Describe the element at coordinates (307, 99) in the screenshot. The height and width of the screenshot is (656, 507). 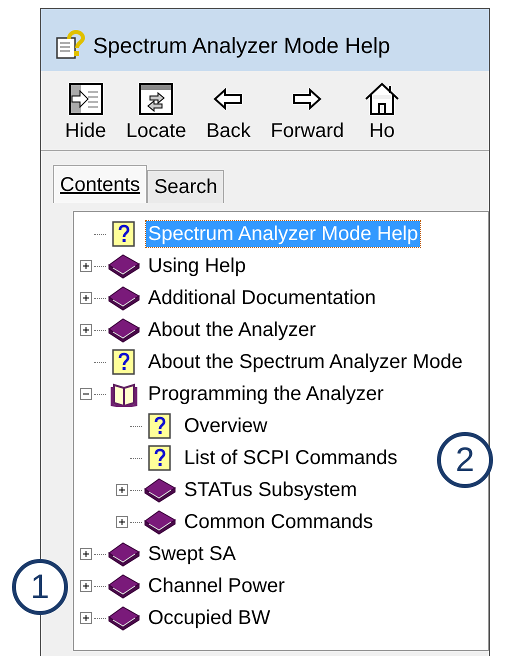
I see `right-arrow-icon` at that location.